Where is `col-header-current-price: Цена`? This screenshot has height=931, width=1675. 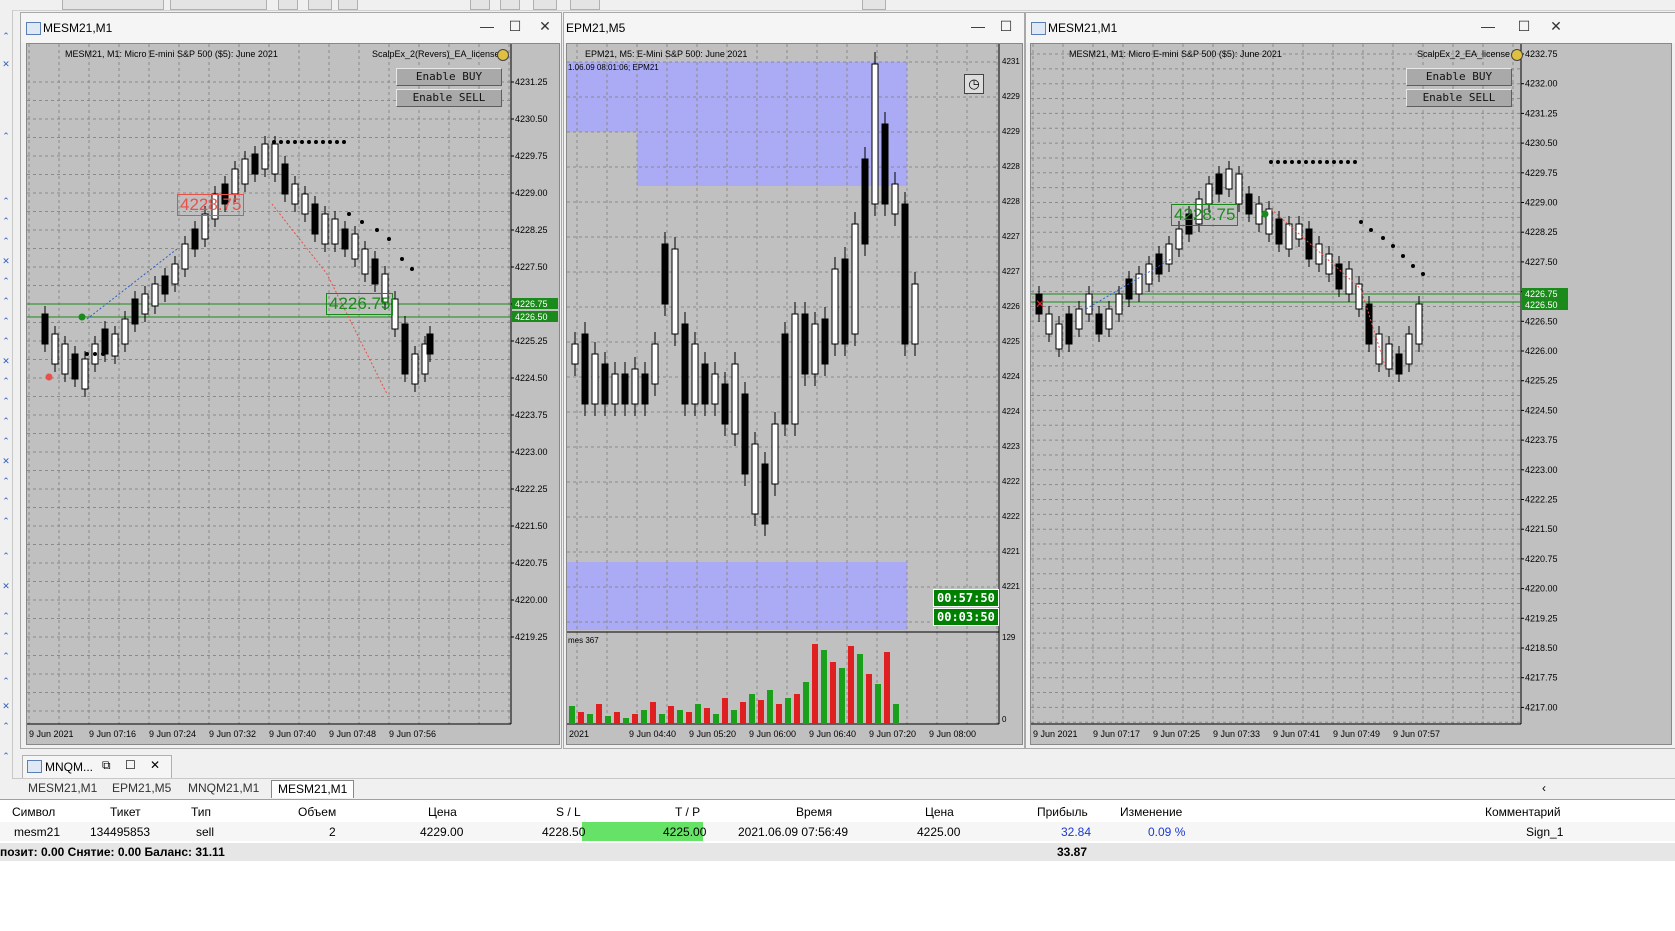
col-header-current-price: Цена is located at coordinates (939, 812).